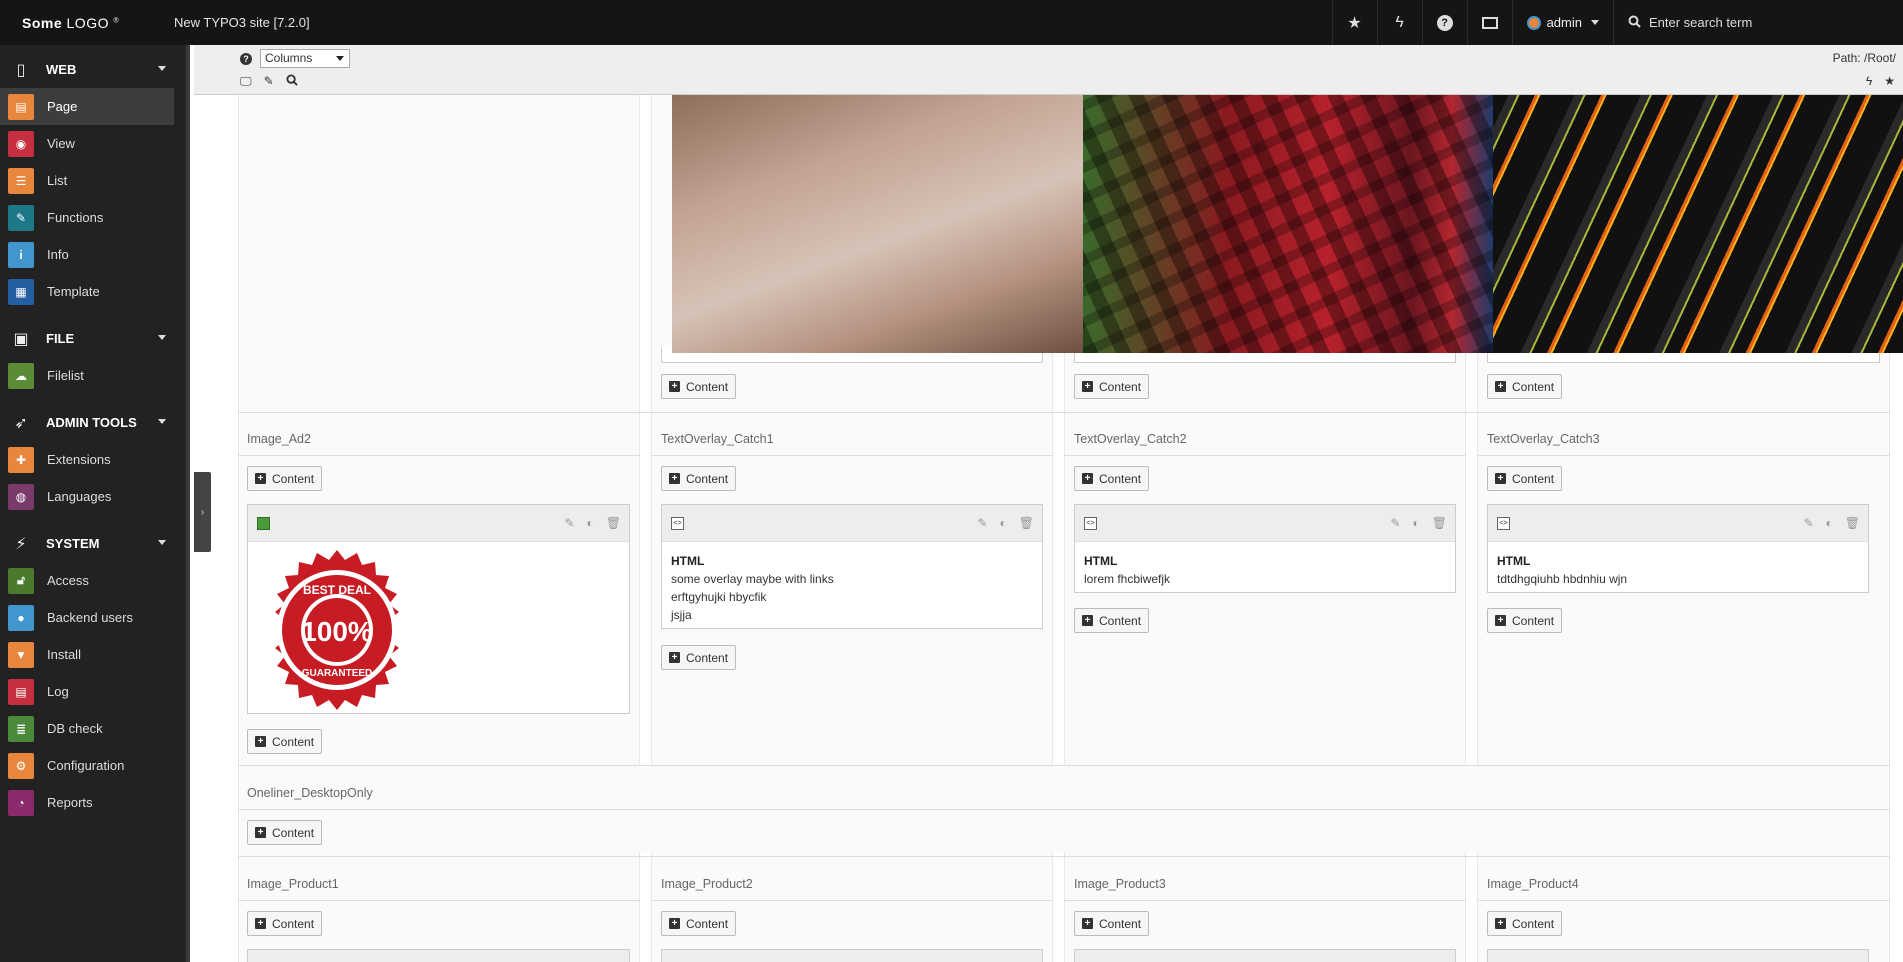 This screenshot has width=1903, height=962. I want to click on section-system: ⚡ SYSTEM, so click(93, 543).